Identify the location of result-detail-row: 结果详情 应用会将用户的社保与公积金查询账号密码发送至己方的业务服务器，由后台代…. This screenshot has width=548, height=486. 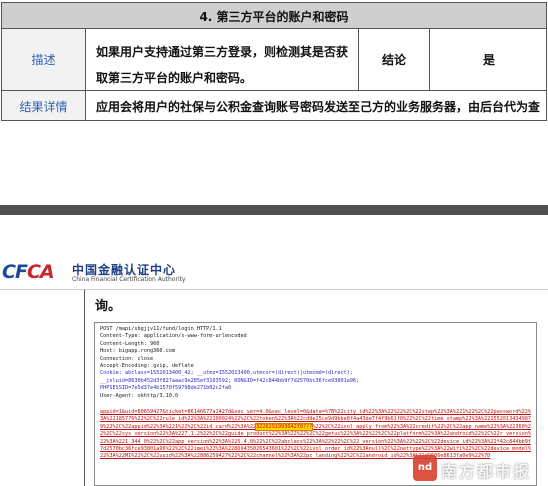
(274, 106).